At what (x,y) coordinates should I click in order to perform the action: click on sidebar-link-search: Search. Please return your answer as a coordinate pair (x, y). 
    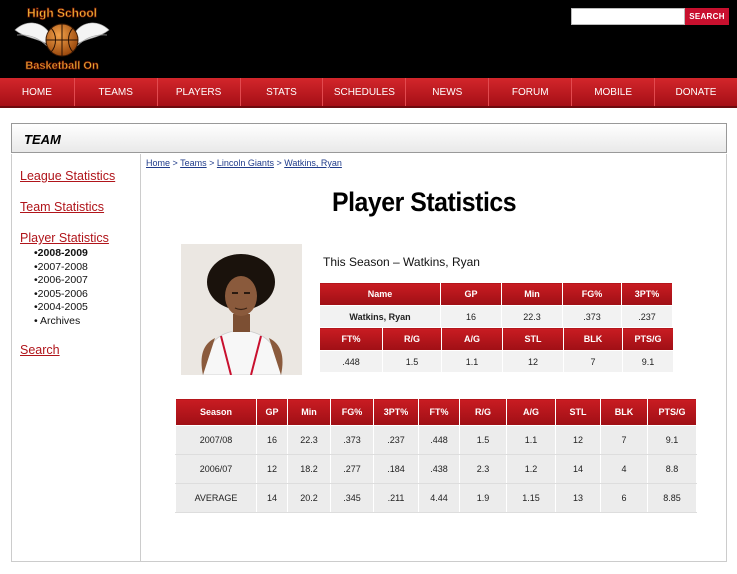
    Looking at the image, I should click on (40, 350).